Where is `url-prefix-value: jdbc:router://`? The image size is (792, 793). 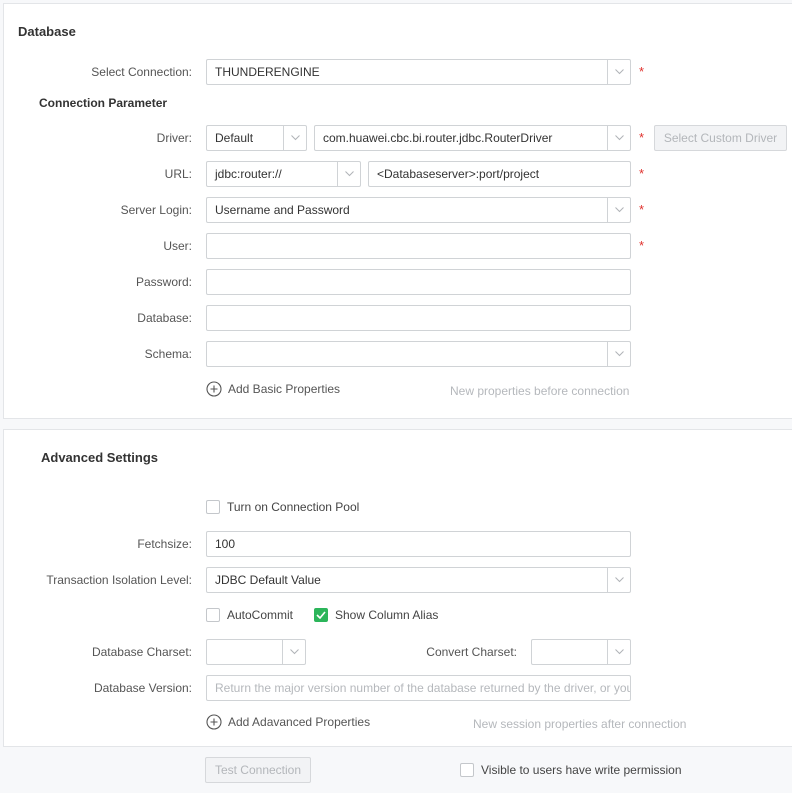
url-prefix-value: jdbc:router:// is located at coordinates (248, 174).